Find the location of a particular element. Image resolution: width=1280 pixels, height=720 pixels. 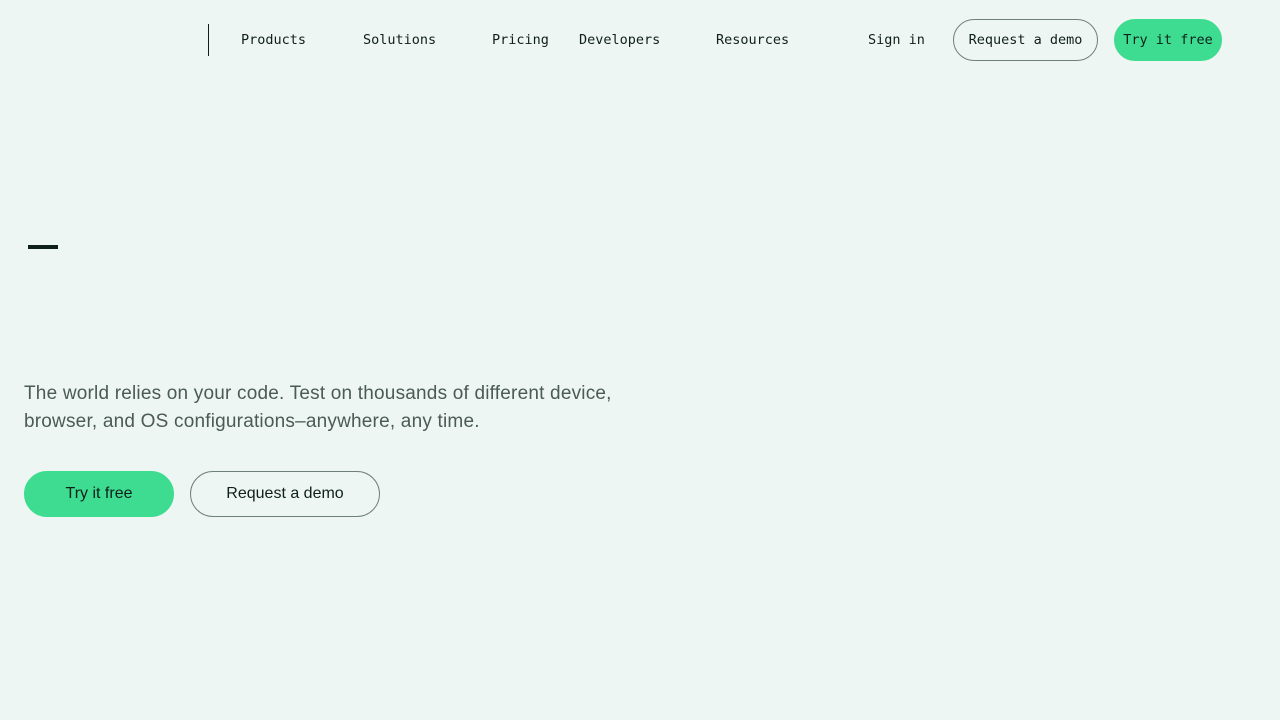

header-try-free-button: Try it free is located at coordinates (1168, 40).